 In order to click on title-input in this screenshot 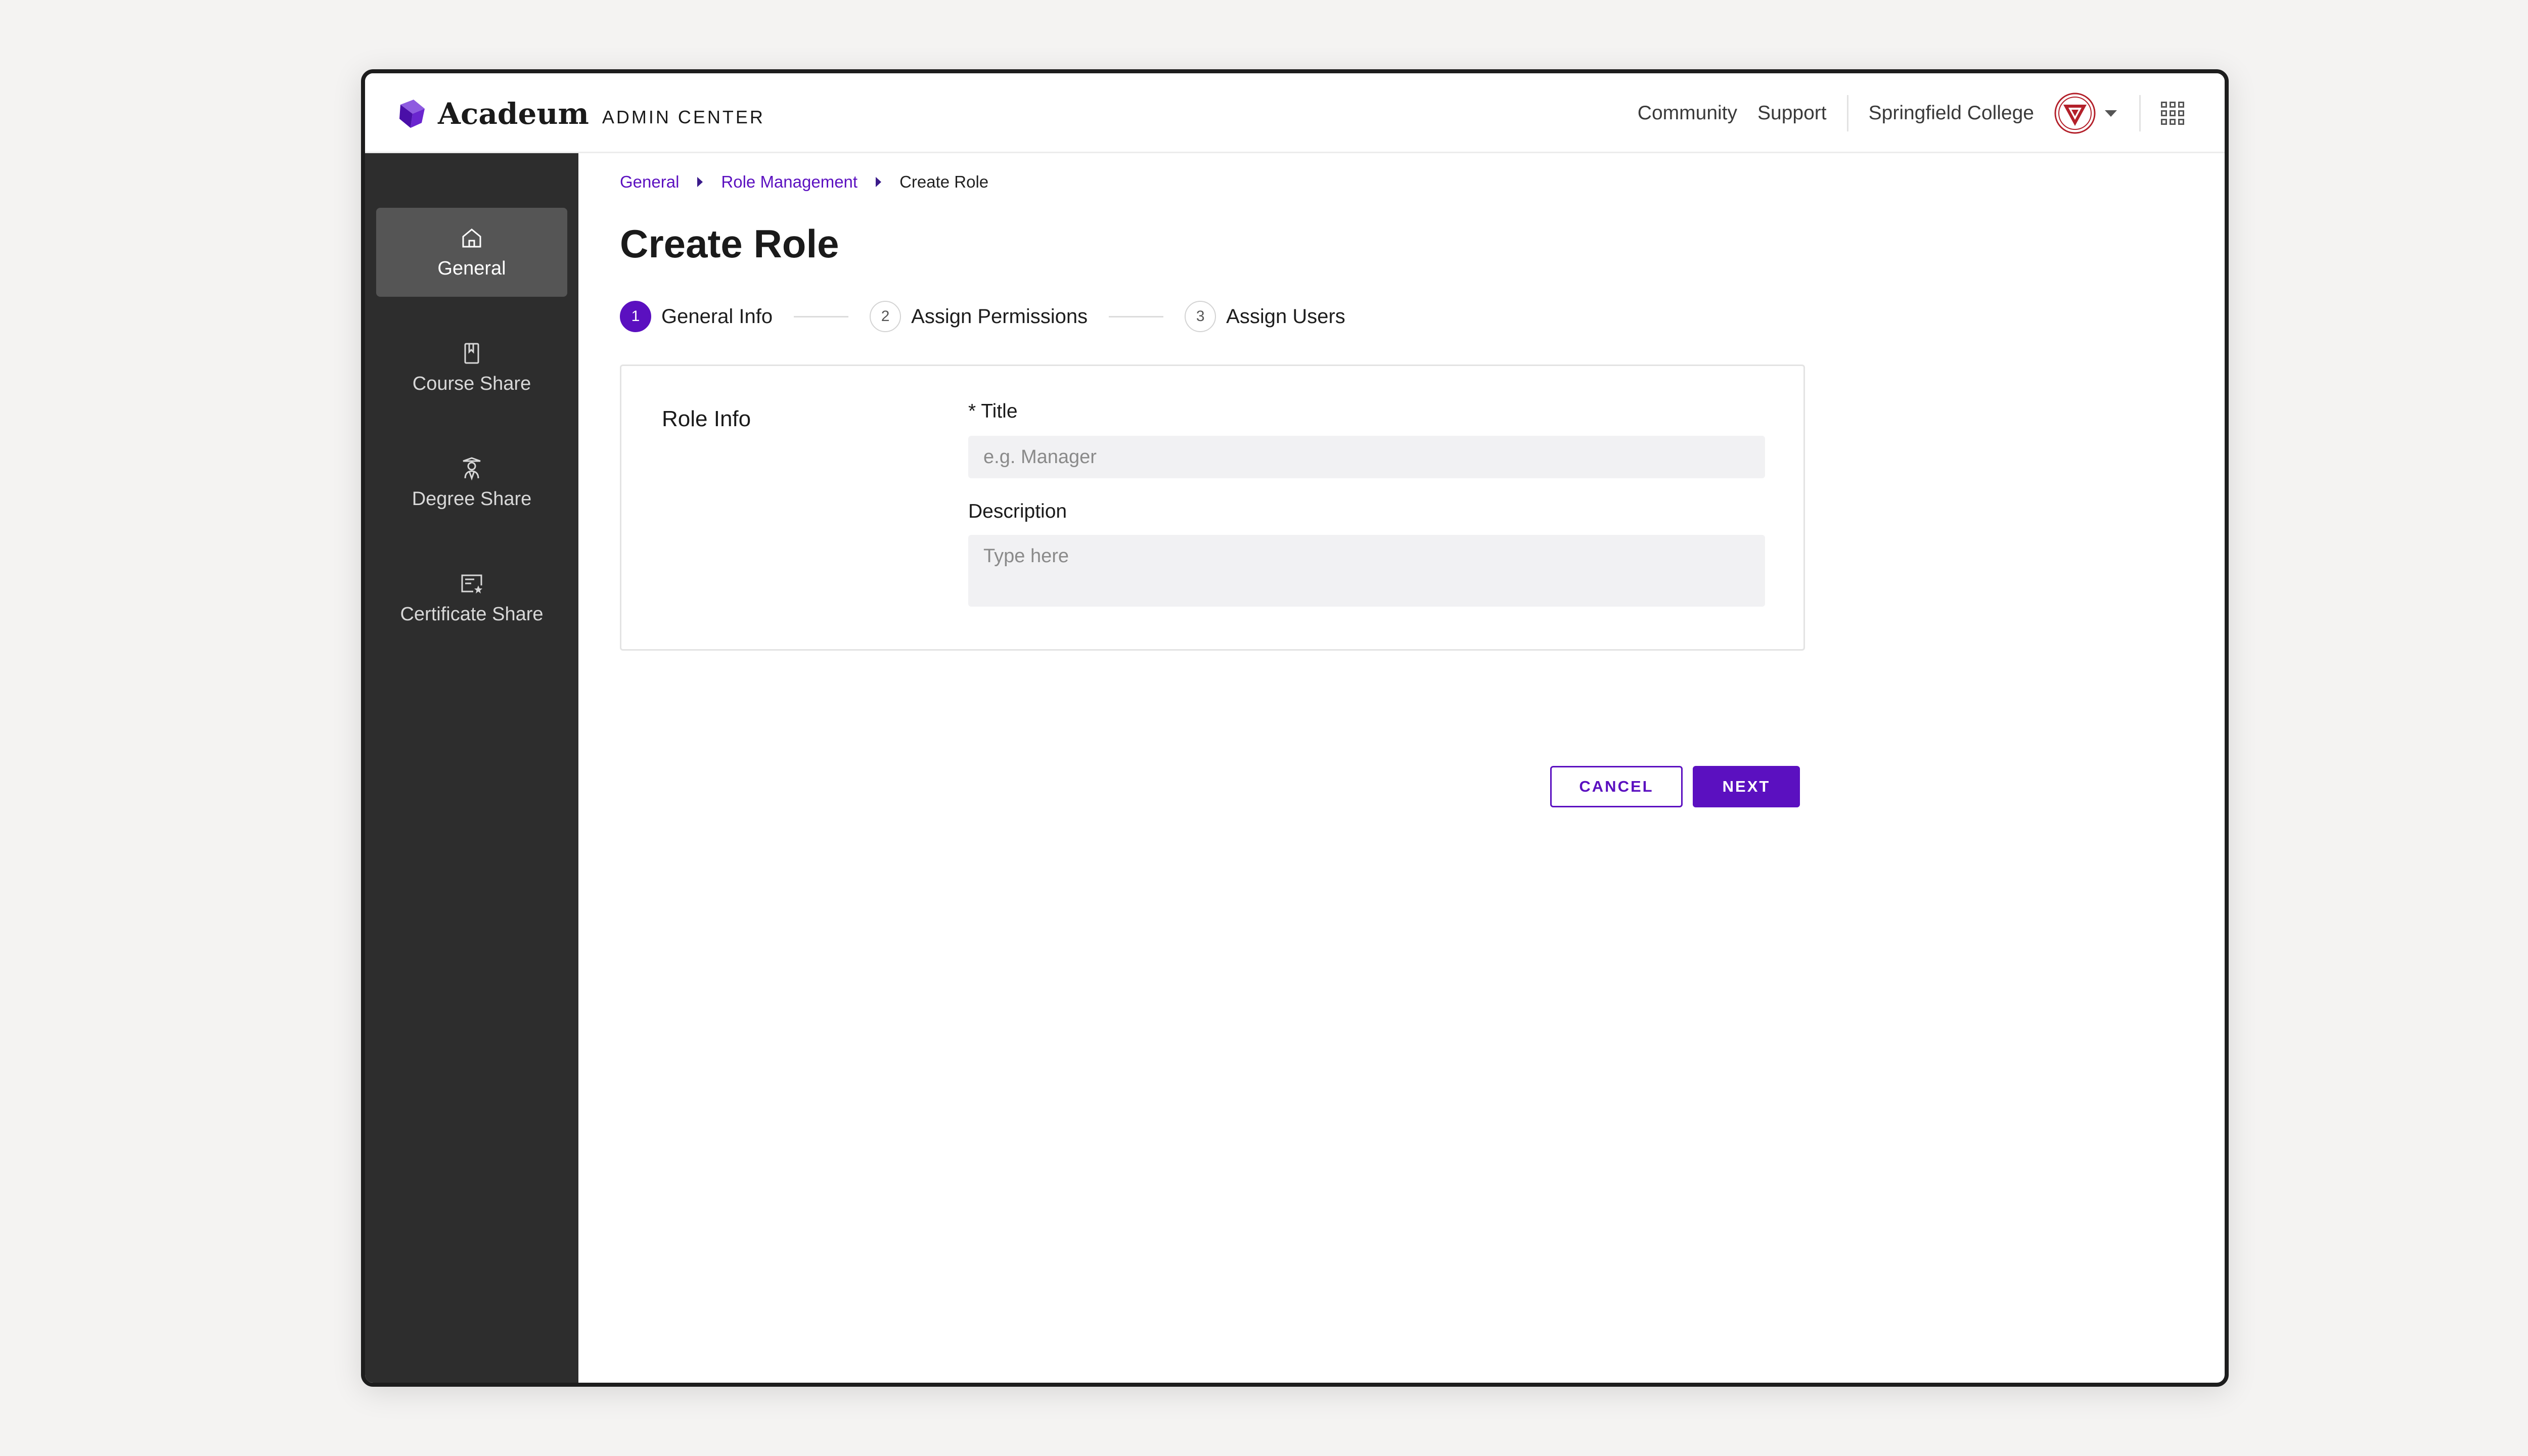, I will do `click(1367, 457)`.